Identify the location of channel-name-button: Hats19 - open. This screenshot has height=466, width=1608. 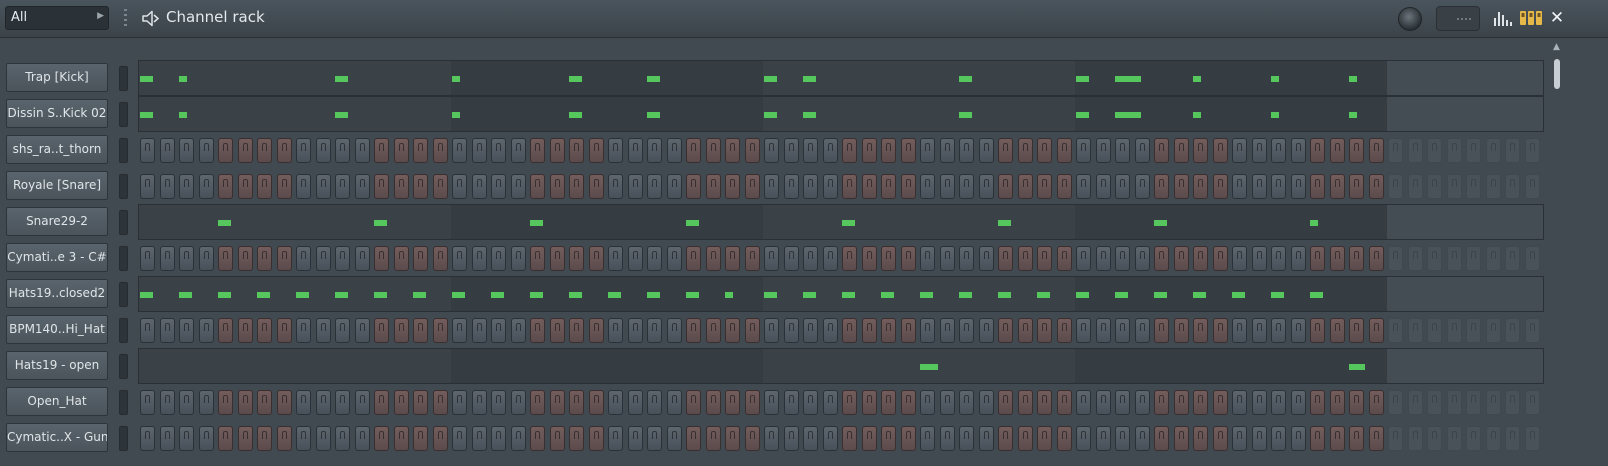
(57, 365).